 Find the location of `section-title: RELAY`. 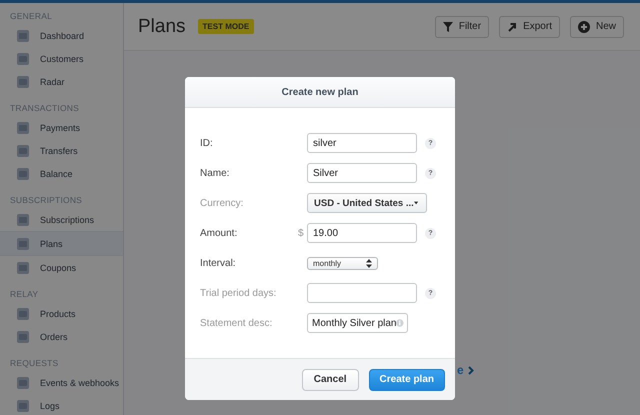

section-title: RELAY is located at coordinates (24, 294).